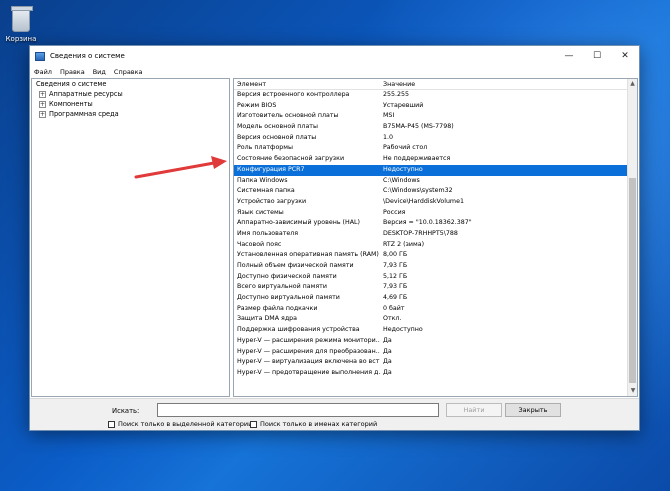 The width and height of the screenshot is (670, 491). I want to click on checkbox-selected-category: Поиск только в выделенной категории, so click(180, 424).